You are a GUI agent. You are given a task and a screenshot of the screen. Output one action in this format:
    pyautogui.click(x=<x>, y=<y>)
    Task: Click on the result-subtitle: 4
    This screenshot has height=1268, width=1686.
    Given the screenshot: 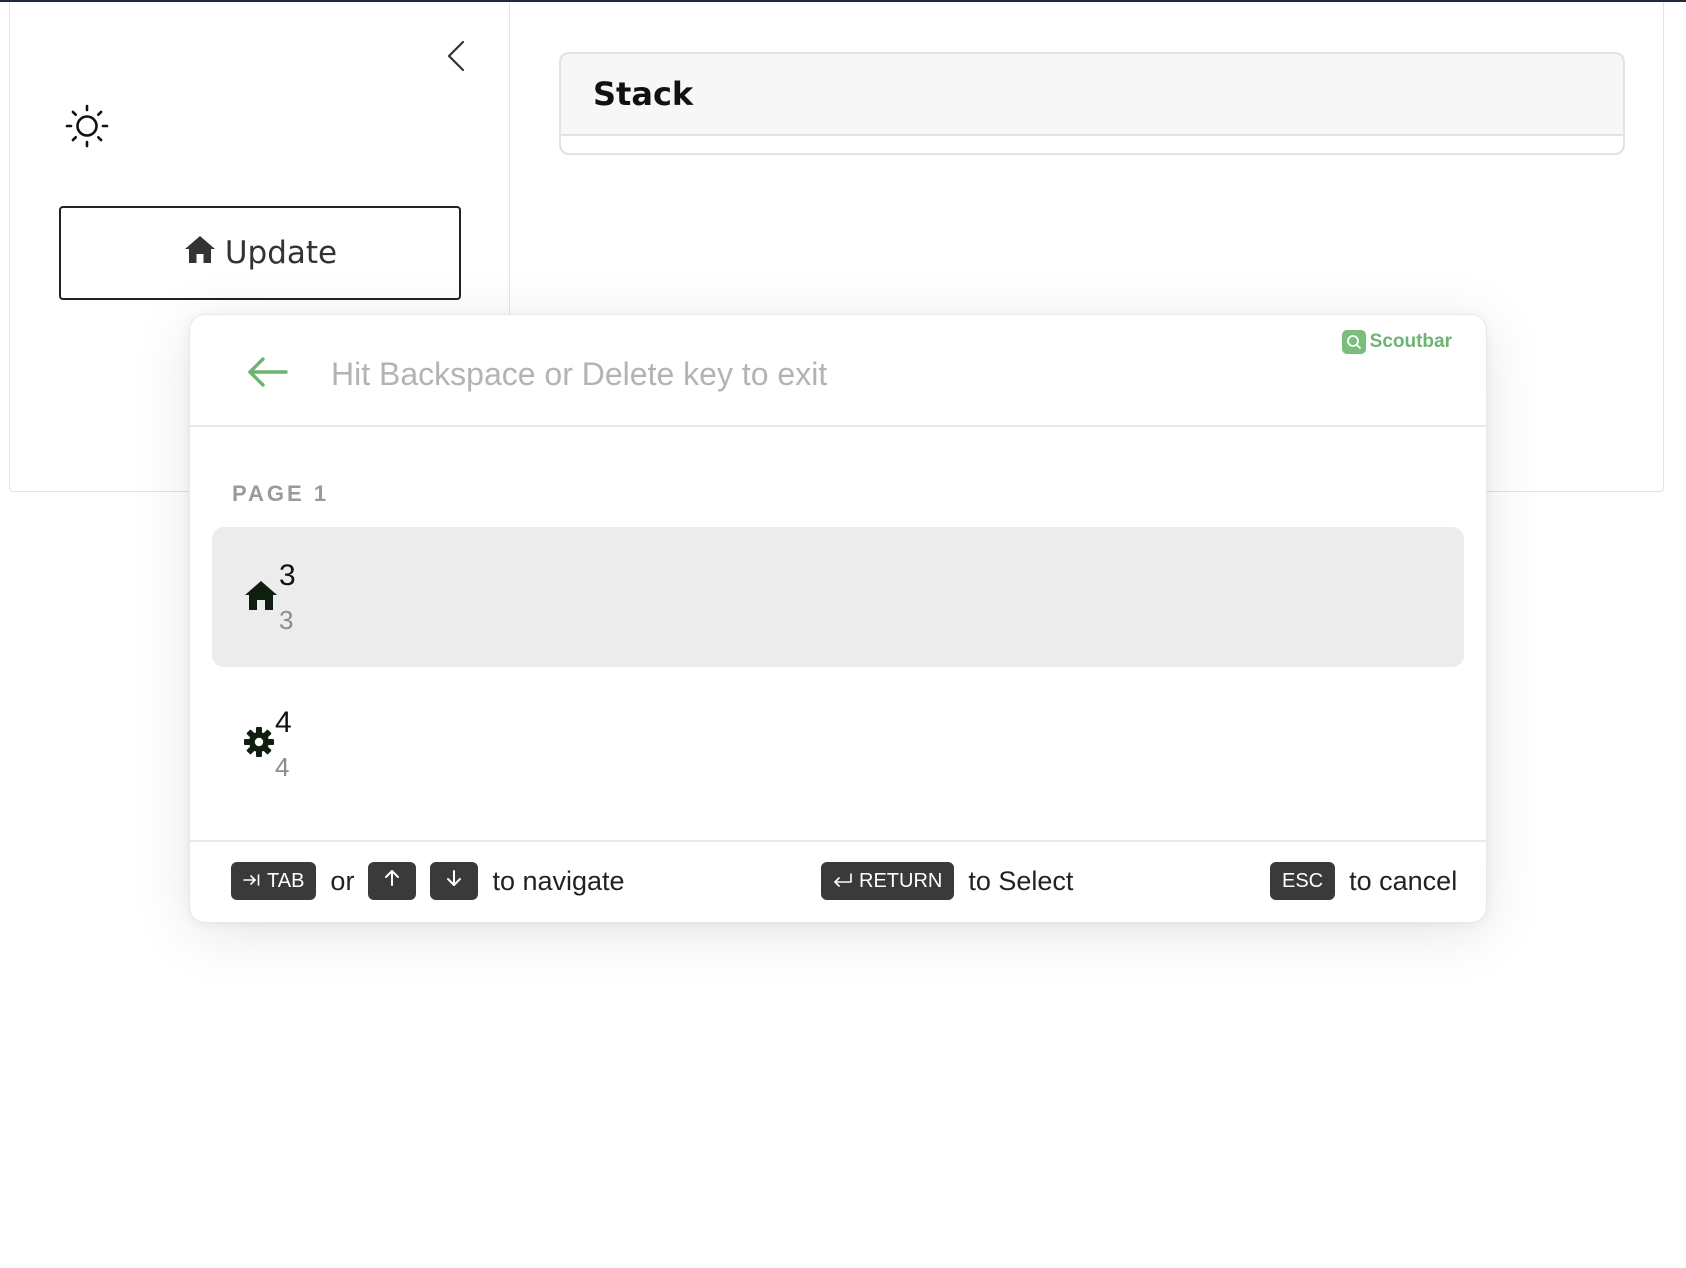 What is the action you would take?
    pyautogui.click(x=282, y=767)
    